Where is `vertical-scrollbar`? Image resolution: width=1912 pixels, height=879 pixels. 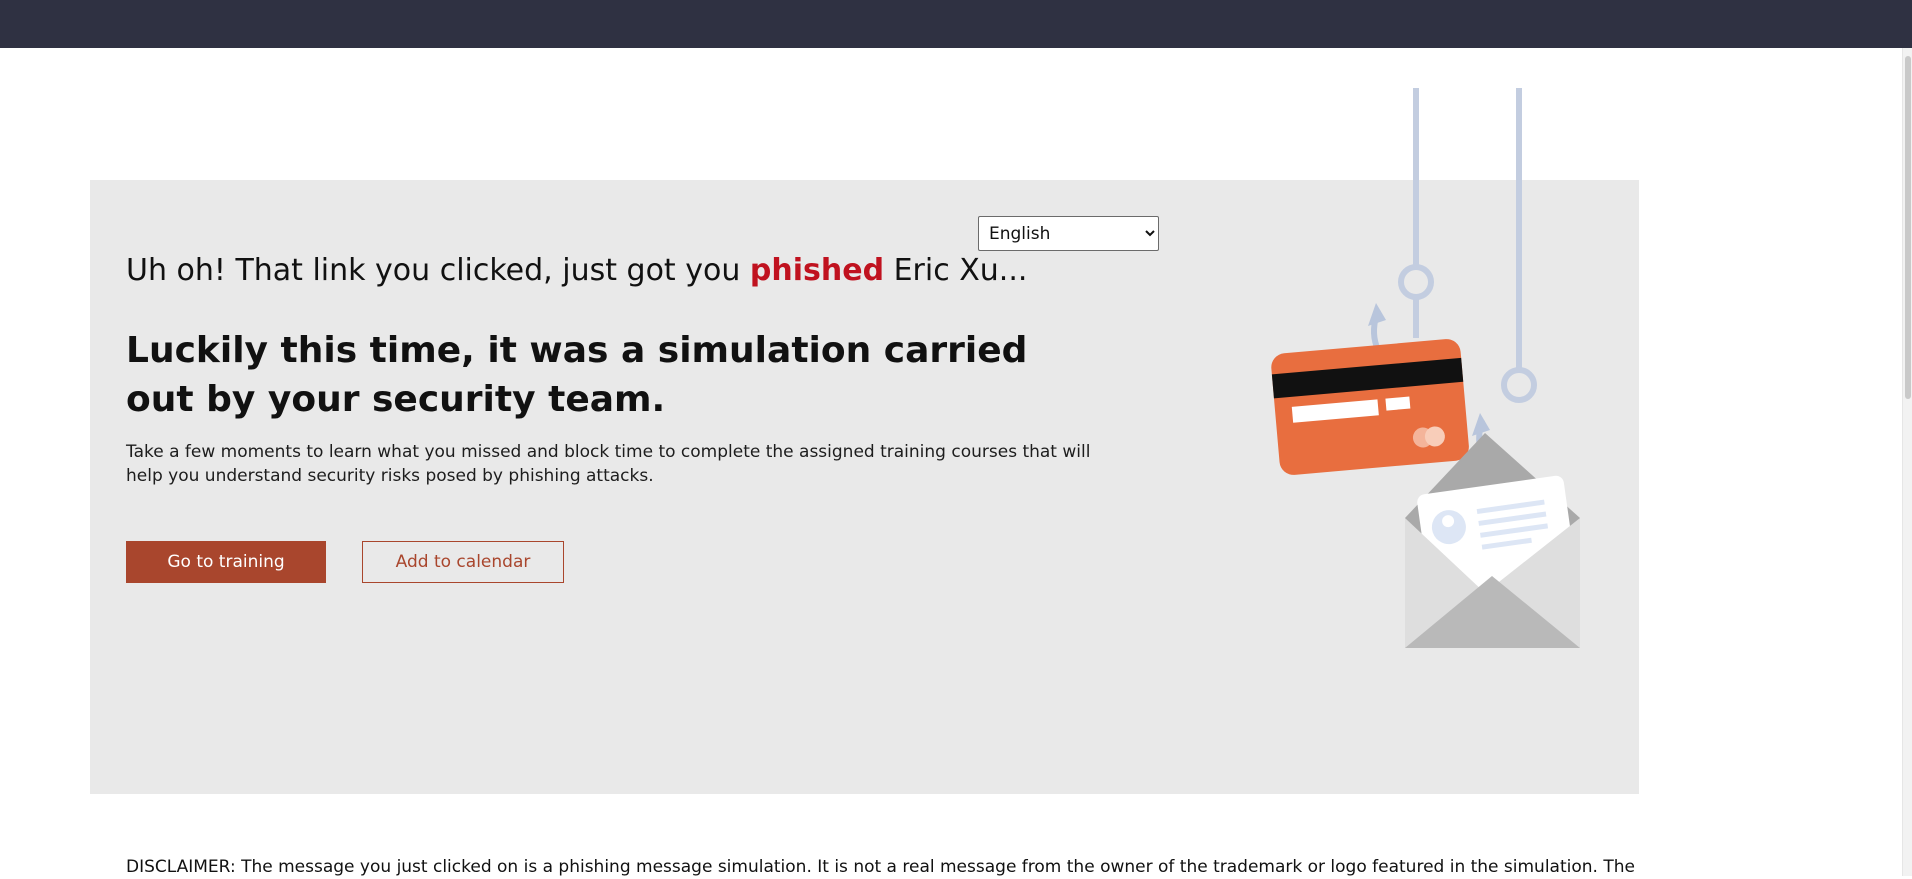 vertical-scrollbar is located at coordinates (1907, 462).